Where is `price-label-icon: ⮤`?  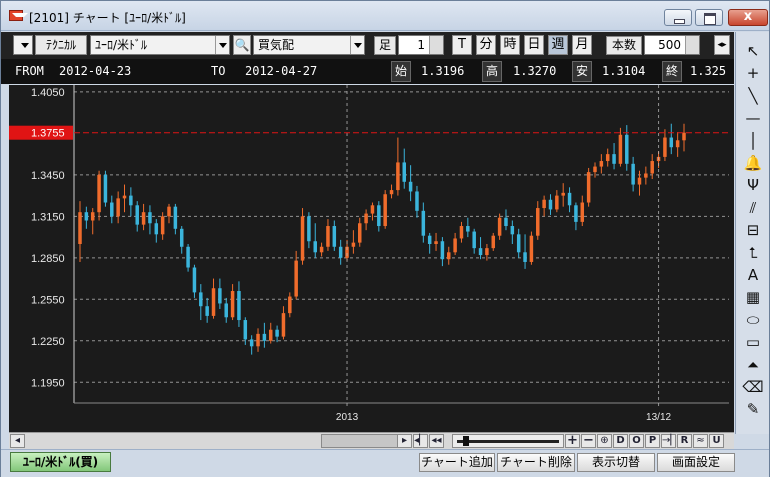
price-label-icon: ⮤ is located at coordinates (753, 253).